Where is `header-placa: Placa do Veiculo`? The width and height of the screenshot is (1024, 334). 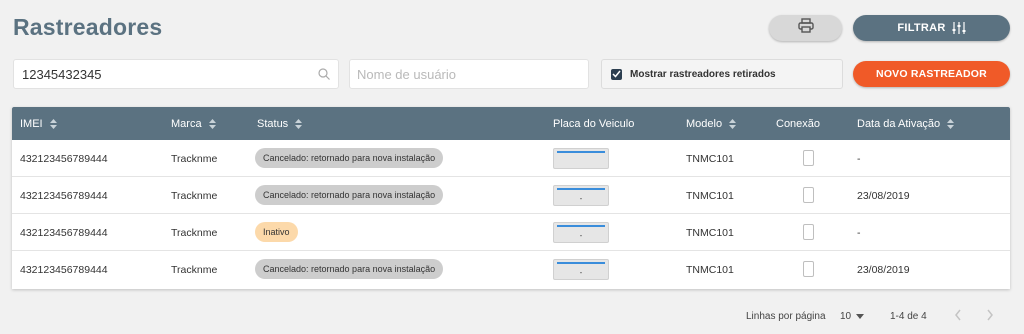
header-placa: Placa do Veiculo is located at coordinates (593, 124).